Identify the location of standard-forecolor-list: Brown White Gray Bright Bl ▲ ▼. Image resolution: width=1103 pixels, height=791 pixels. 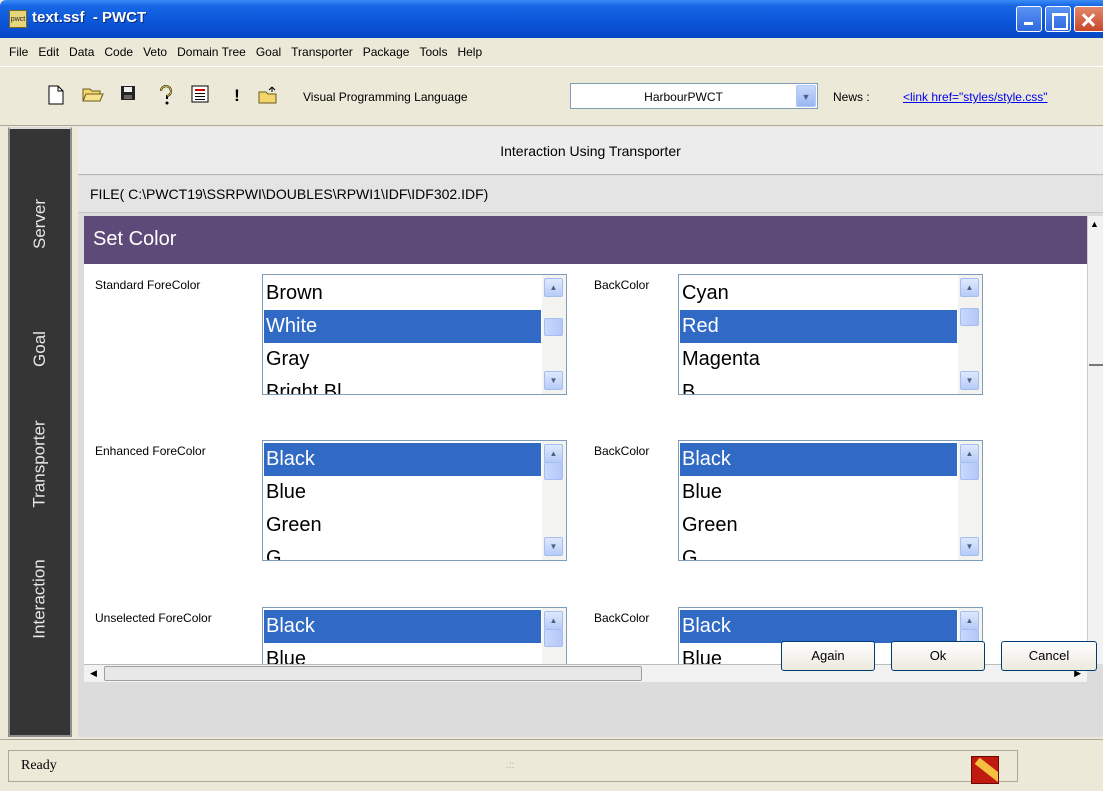
(414, 334).